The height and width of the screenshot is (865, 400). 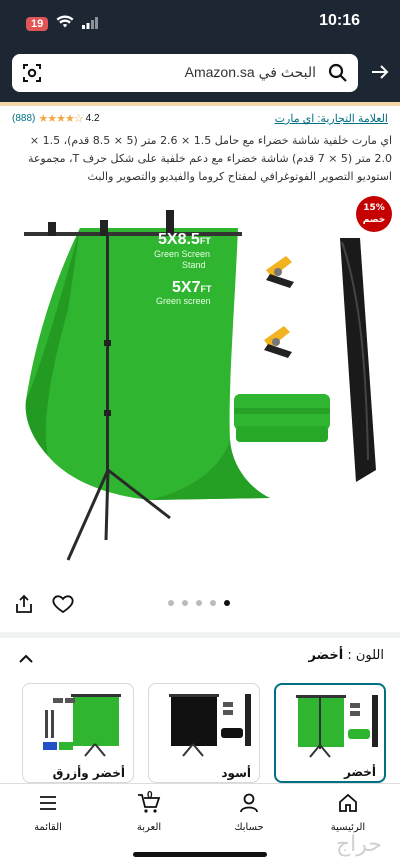 I want to click on rating-summary: (888) ★★★★☆ 4.2, so click(x=56, y=118).